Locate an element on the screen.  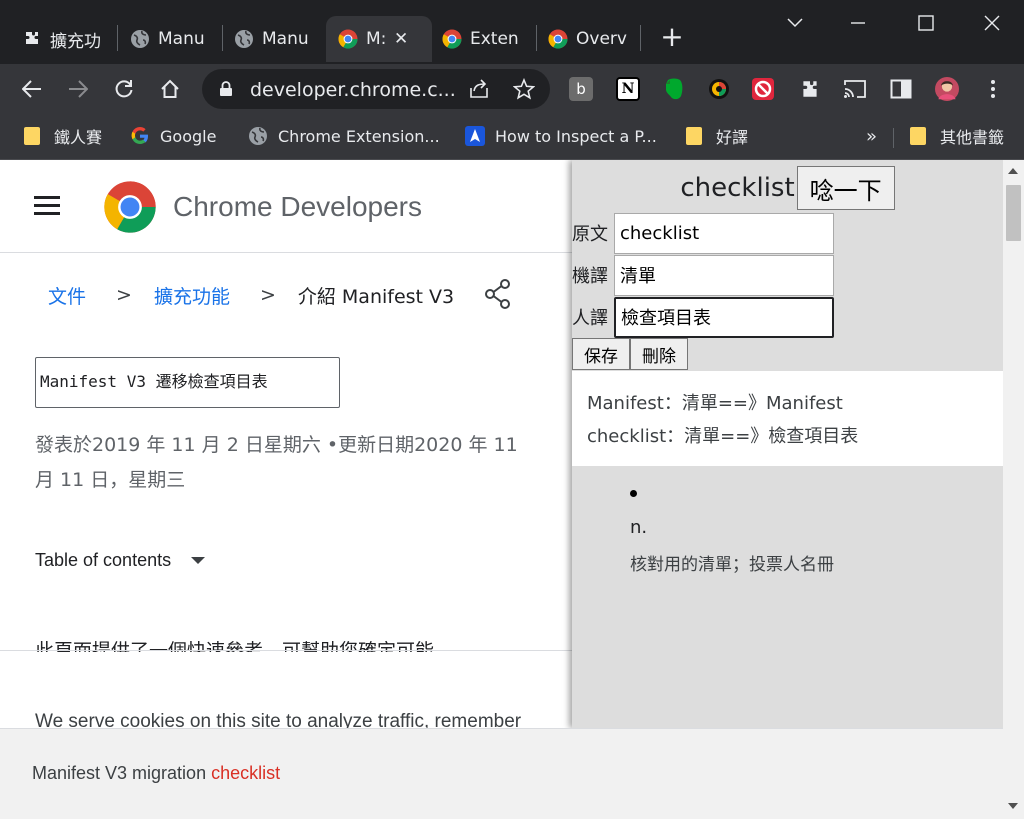
bookmark-star-icon is located at coordinates (524, 89).